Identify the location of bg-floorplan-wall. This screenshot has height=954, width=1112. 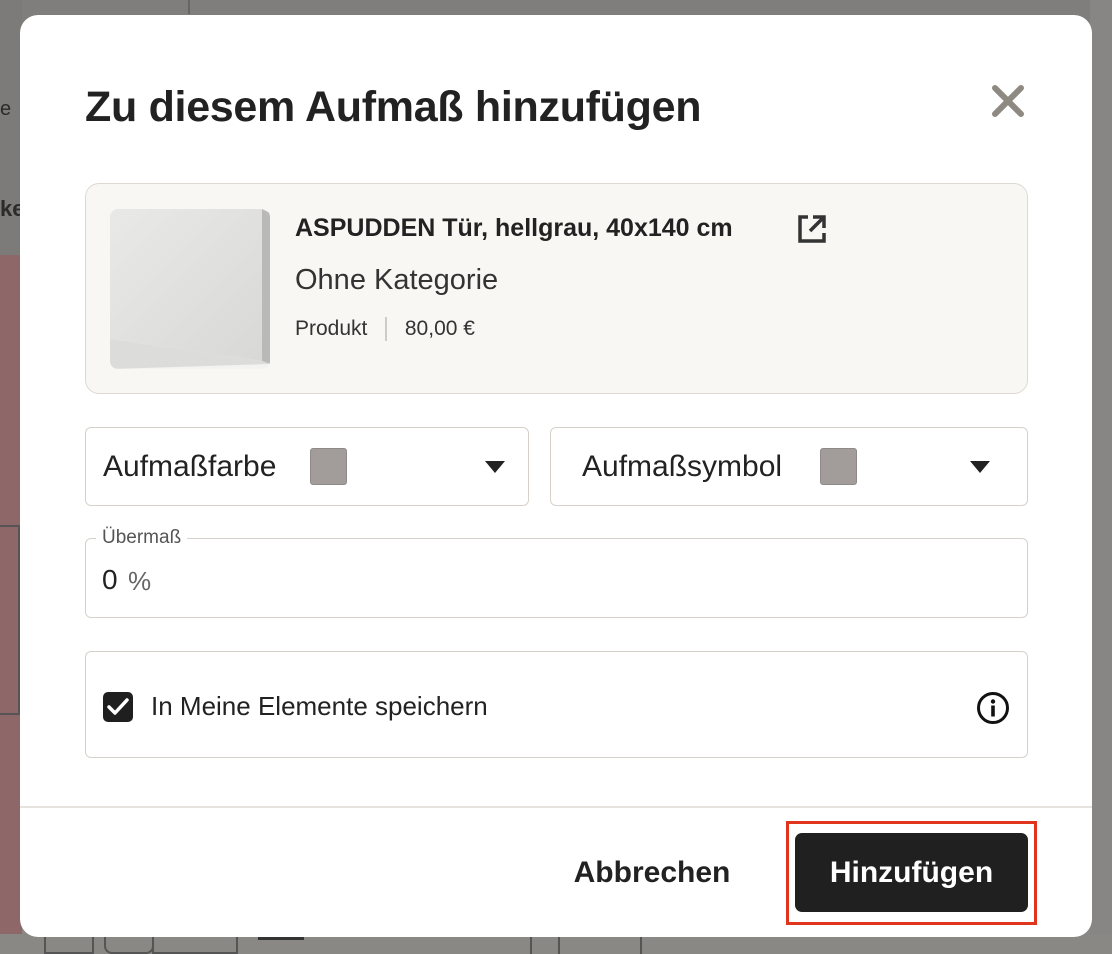
(10, 620).